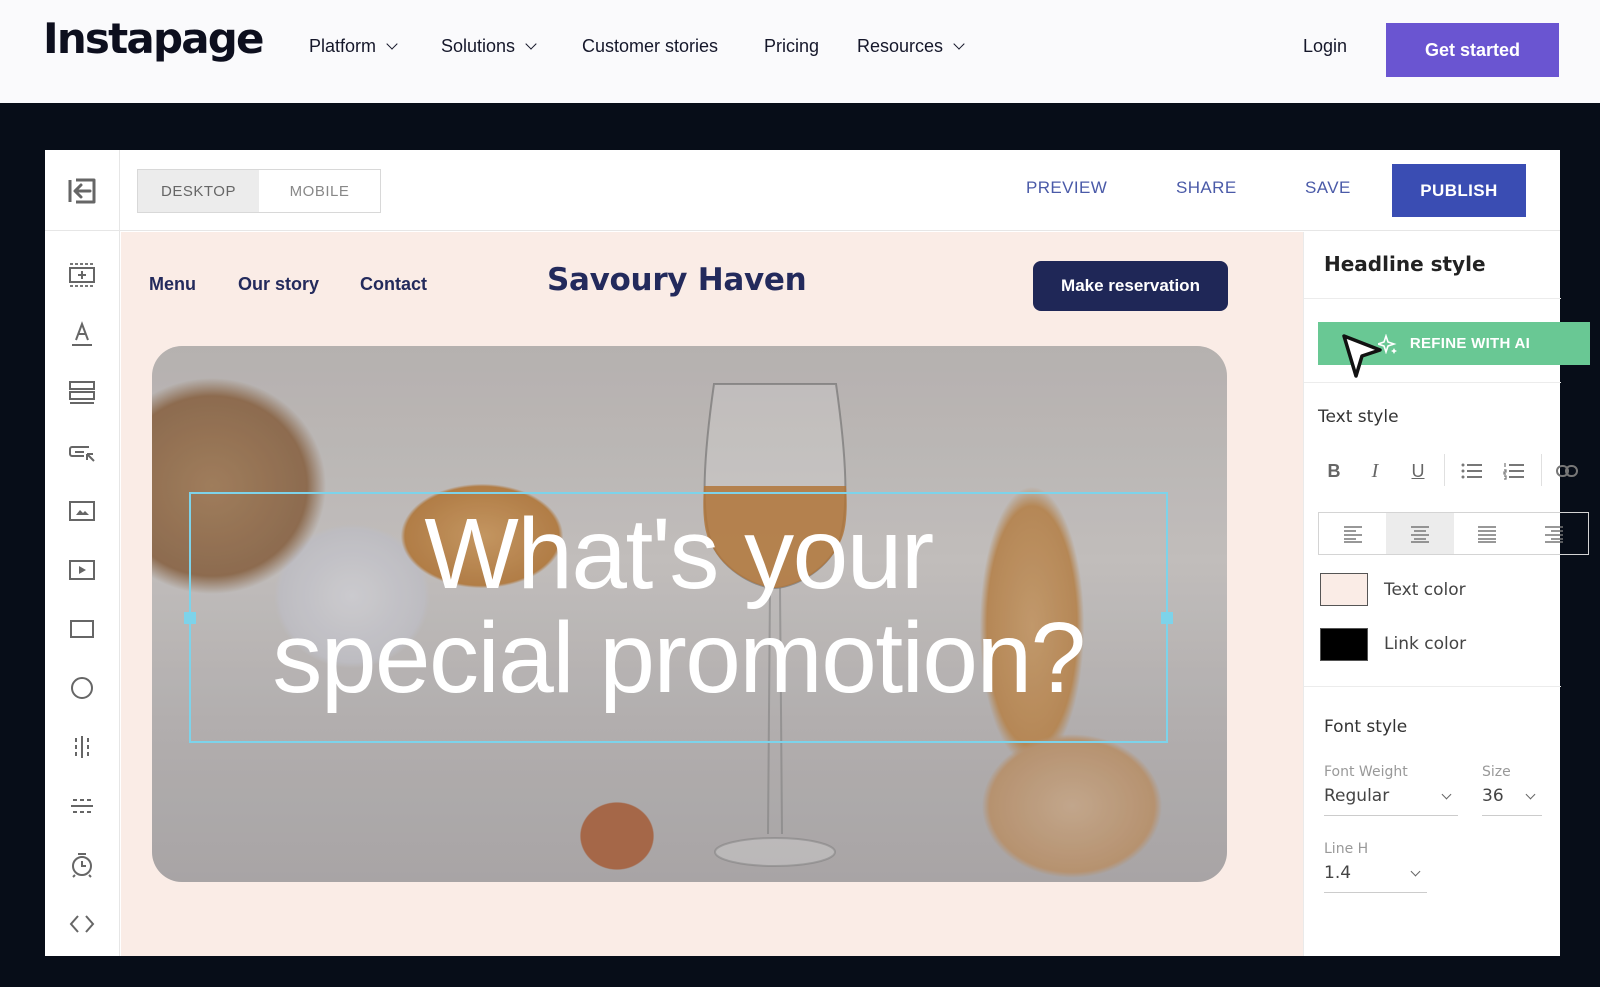  What do you see at coordinates (478, 46) in the screenshot?
I see `nav-solutions-label: Solutions` at bounding box center [478, 46].